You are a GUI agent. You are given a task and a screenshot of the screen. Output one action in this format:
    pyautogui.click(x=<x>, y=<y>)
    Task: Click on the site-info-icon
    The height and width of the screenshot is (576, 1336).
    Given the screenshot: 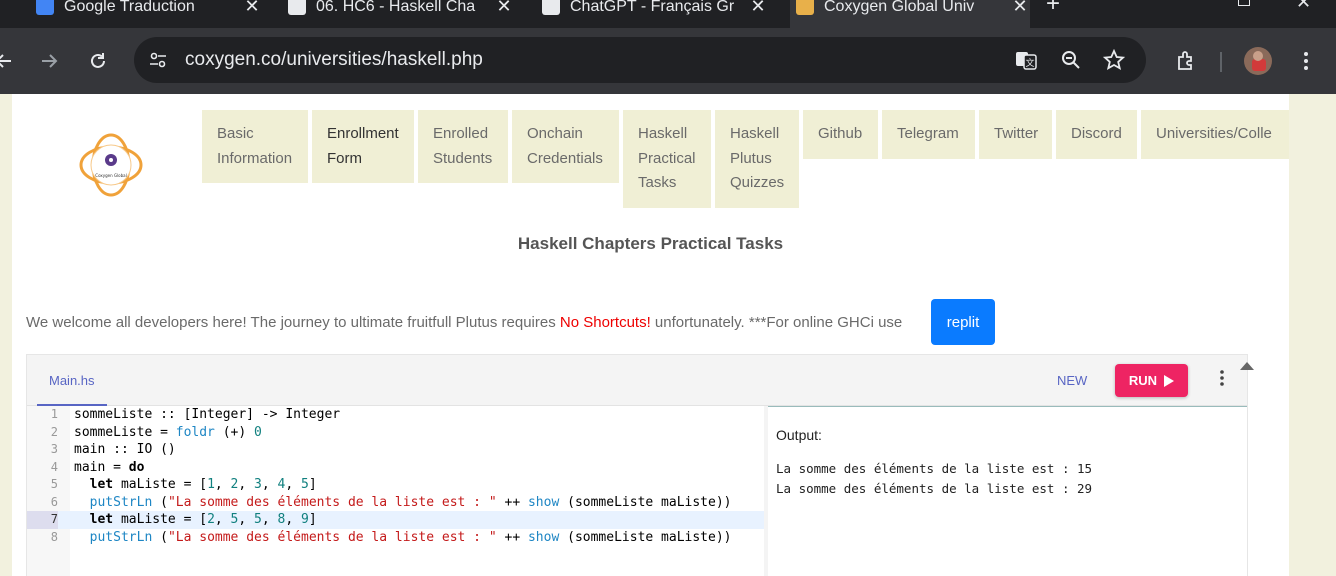 What is the action you would take?
    pyautogui.click(x=158, y=60)
    